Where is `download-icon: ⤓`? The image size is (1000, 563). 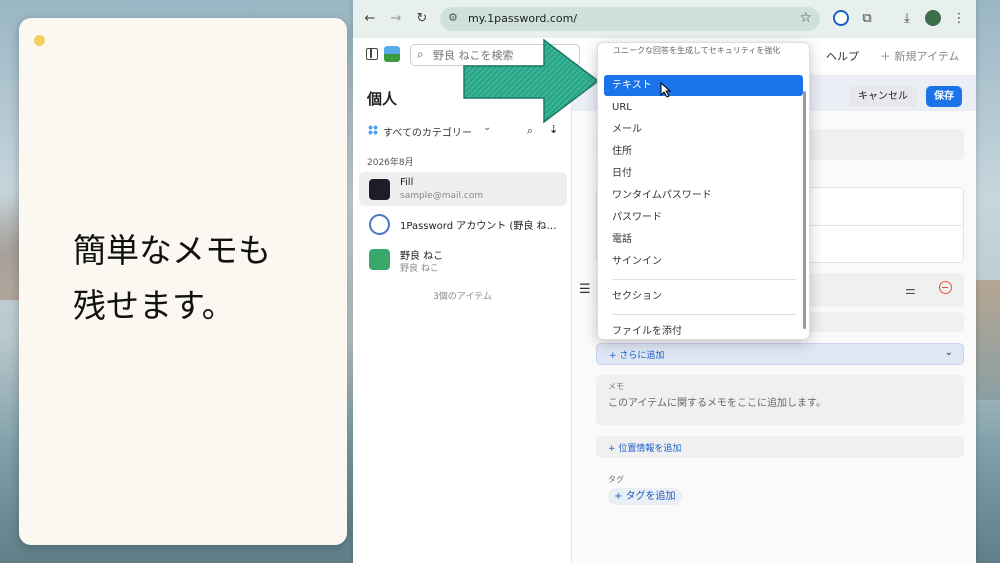
download-icon: ⤓ is located at coordinates (907, 19).